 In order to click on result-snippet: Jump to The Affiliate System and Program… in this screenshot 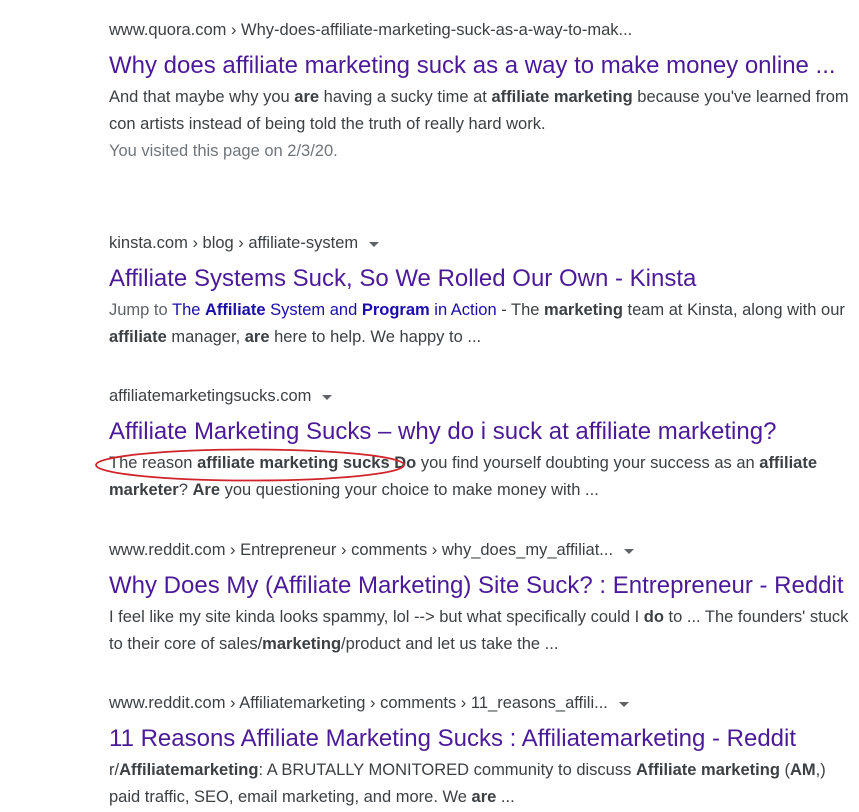, I will do `click(484, 324)`.